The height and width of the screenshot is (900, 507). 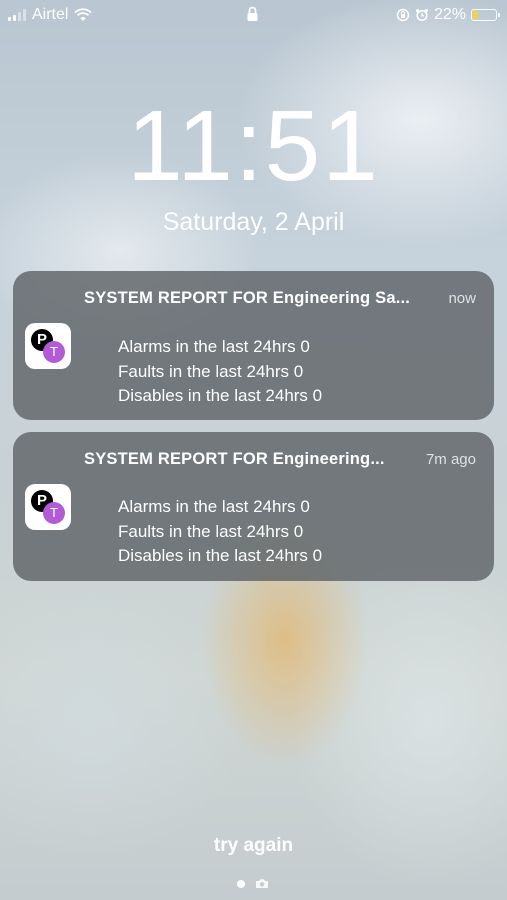 I want to click on battery-icon, so click(x=485, y=15).